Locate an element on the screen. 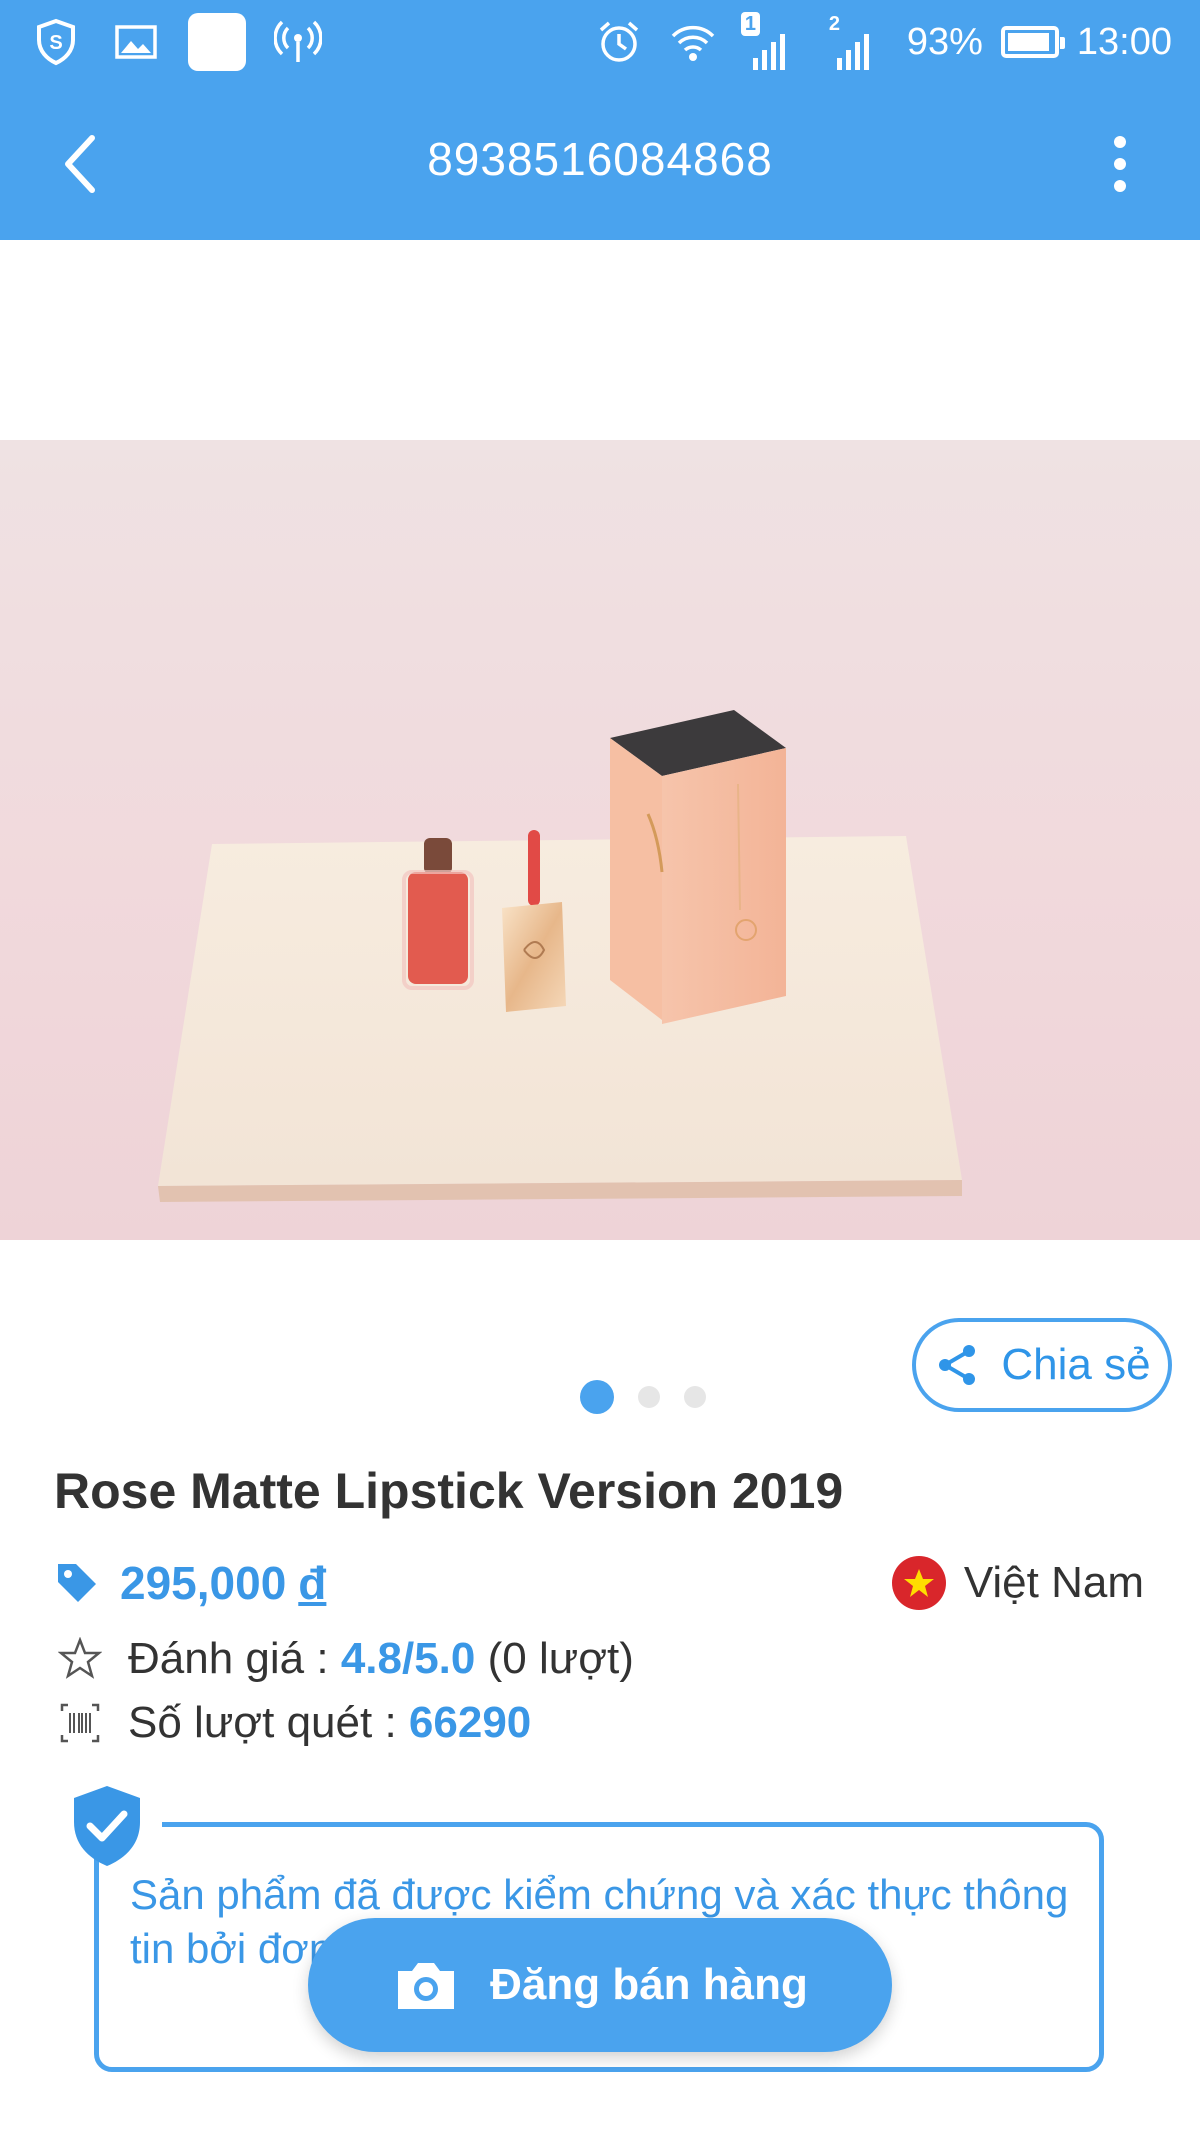 This screenshot has width=1200, height=2133. price-value: 295,000 is located at coordinates (203, 1583).